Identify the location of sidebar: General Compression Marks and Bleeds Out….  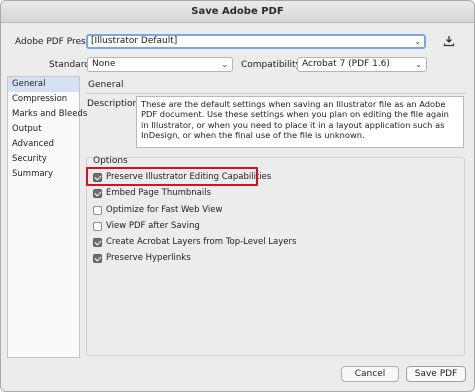
(47, 217).